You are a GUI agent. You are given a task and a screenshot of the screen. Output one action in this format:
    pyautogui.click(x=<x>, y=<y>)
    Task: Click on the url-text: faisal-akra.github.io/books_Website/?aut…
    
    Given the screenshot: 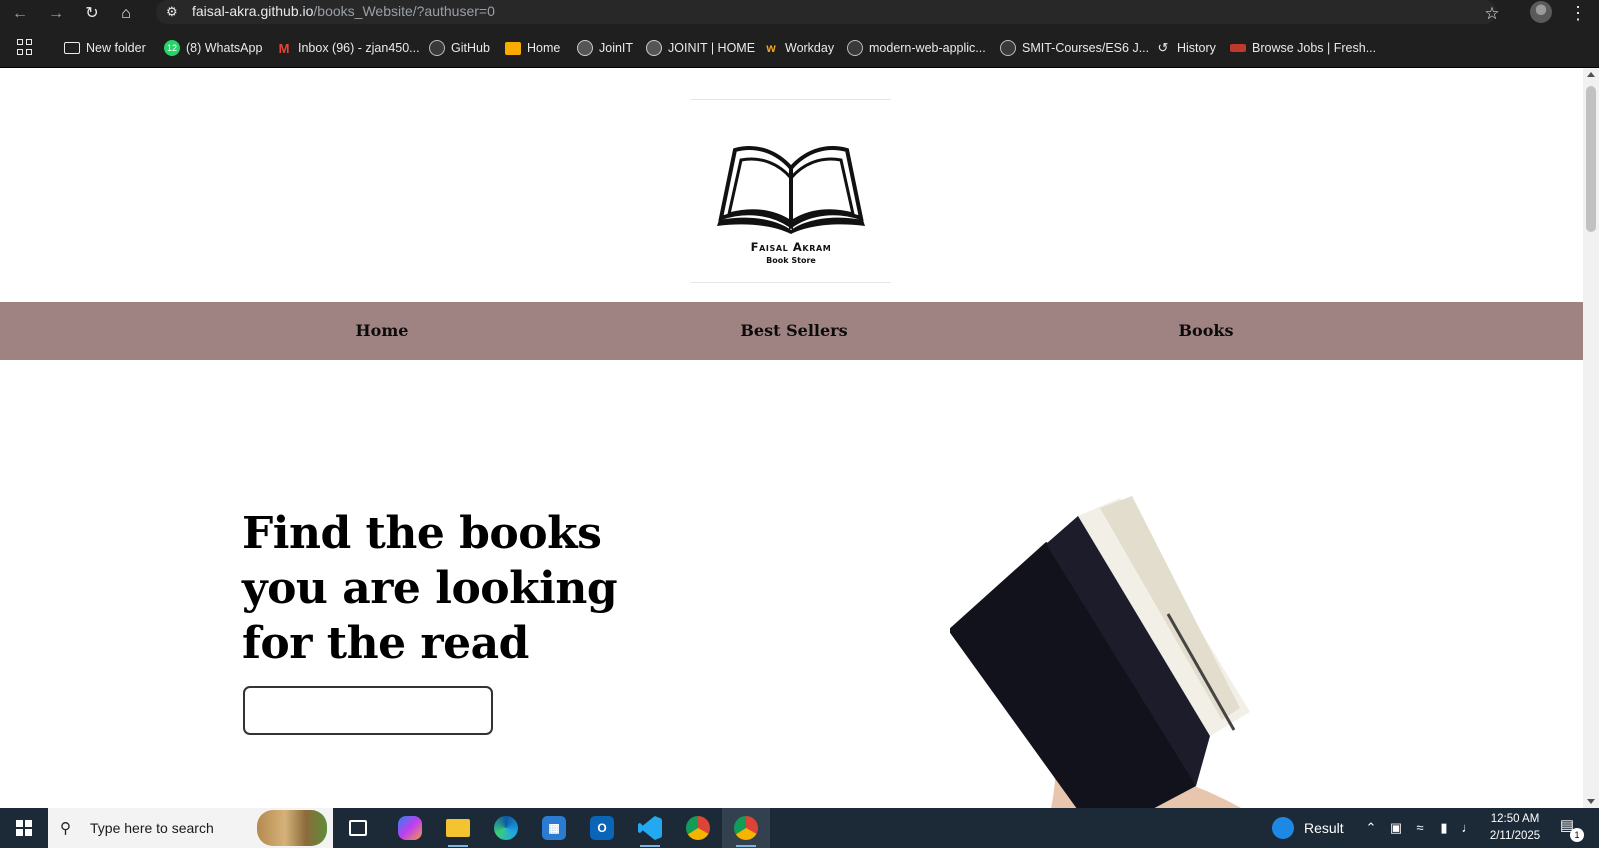 What is the action you would take?
    pyautogui.click(x=343, y=11)
    